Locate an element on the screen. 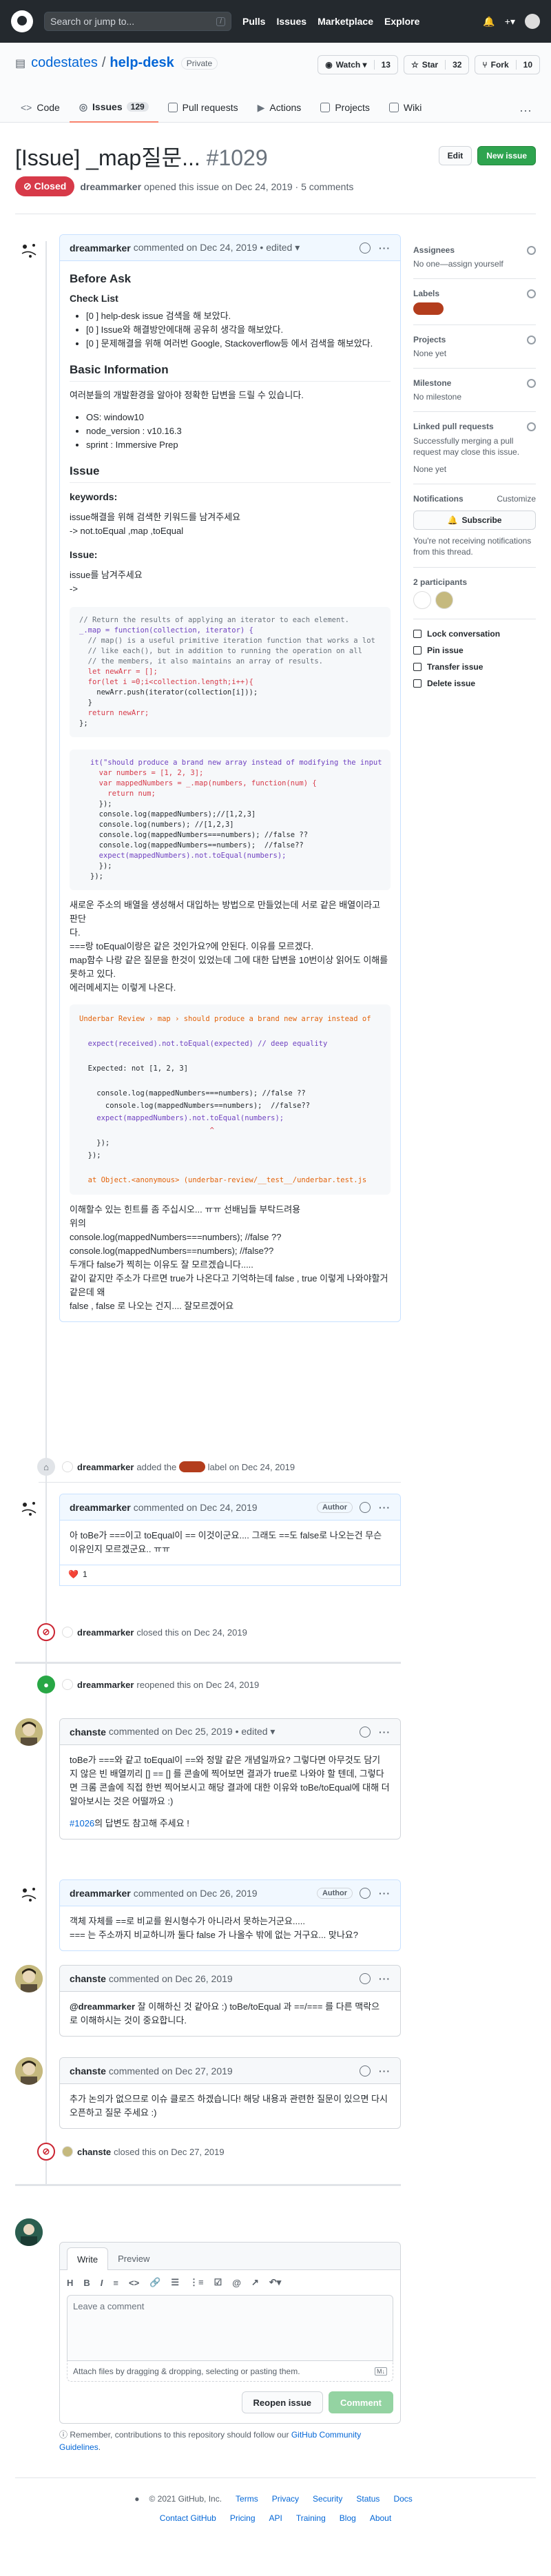 The width and height of the screenshot is (551, 2576). comment-meta: commented on Dec 24, 2019 is located at coordinates (196, 1507).